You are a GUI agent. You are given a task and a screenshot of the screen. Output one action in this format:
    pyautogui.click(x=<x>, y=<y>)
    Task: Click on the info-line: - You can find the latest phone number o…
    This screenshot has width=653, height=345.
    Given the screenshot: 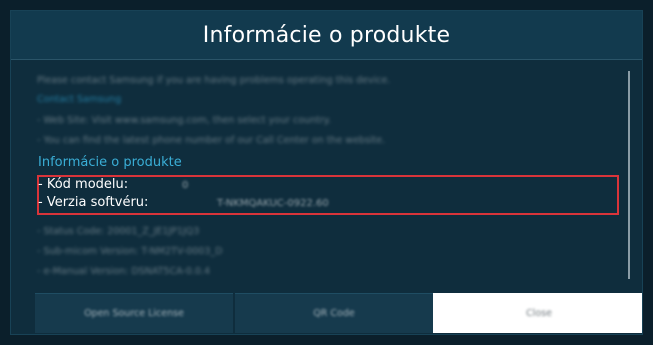 What is the action you would take?
    pyautogui.click(x=211, y=140)
    